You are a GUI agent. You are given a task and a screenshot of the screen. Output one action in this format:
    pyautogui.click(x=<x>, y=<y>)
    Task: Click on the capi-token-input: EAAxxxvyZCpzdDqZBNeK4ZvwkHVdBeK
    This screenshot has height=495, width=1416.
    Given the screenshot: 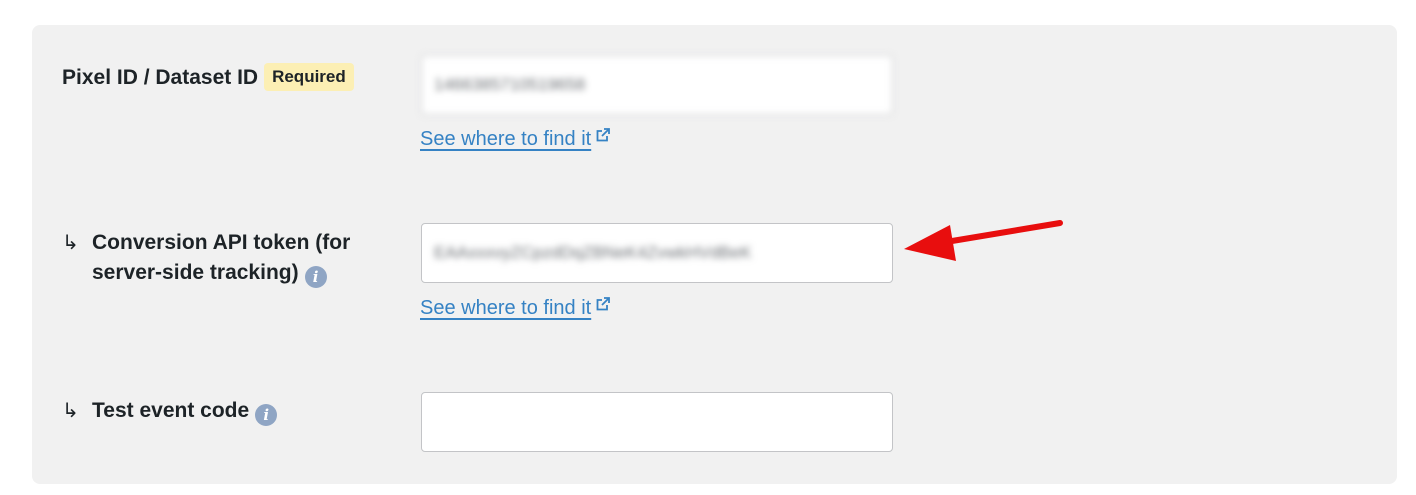 What is the action you would take?
    pyautogui.click(x=657, y=253)
    